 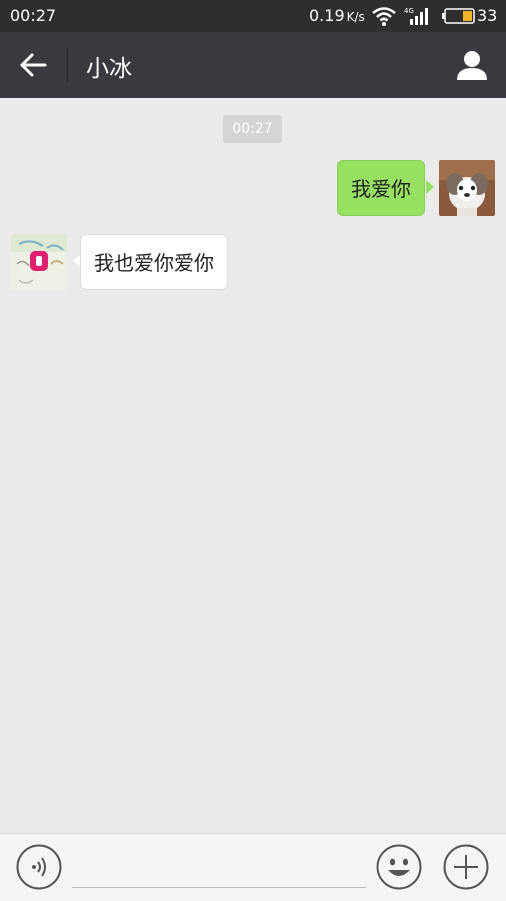 I want to click on xiaoice-avatar-icon, so click(x=39, y=262).